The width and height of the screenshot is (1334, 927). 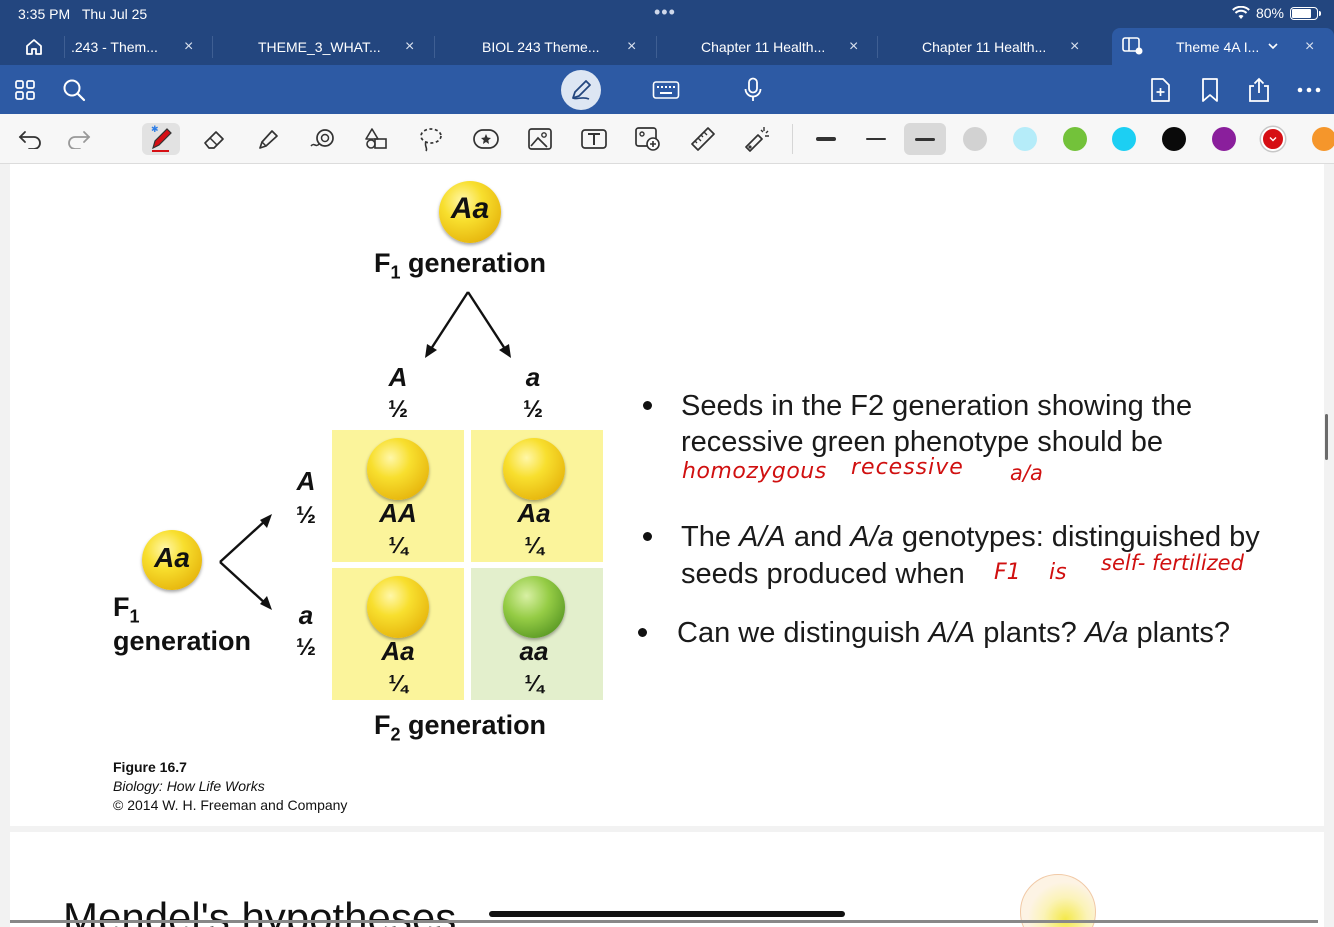 What do you see at coordinates (1026, 473) in the screenshot?
I see `handwriting-aa: a/a` at bounding box center [1026, 473].